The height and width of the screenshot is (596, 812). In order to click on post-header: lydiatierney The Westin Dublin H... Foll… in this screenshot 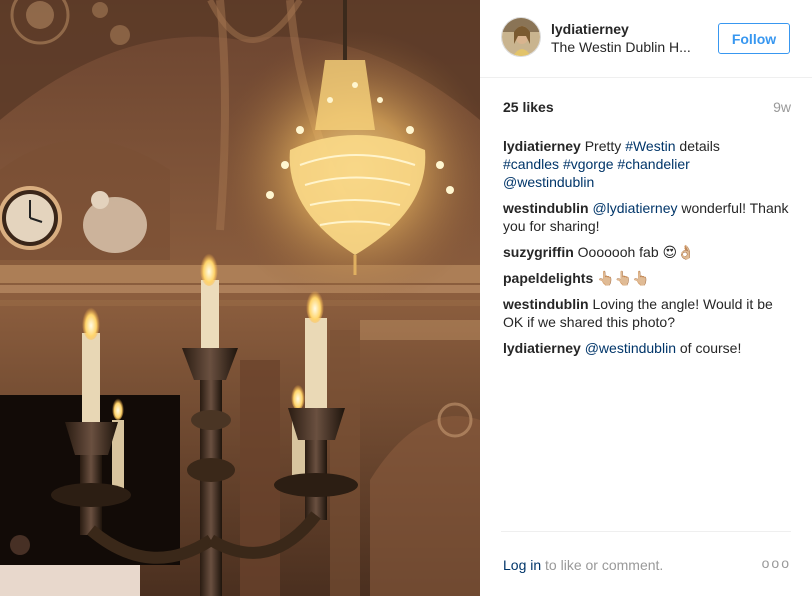, I will do `click(646, 39)`.